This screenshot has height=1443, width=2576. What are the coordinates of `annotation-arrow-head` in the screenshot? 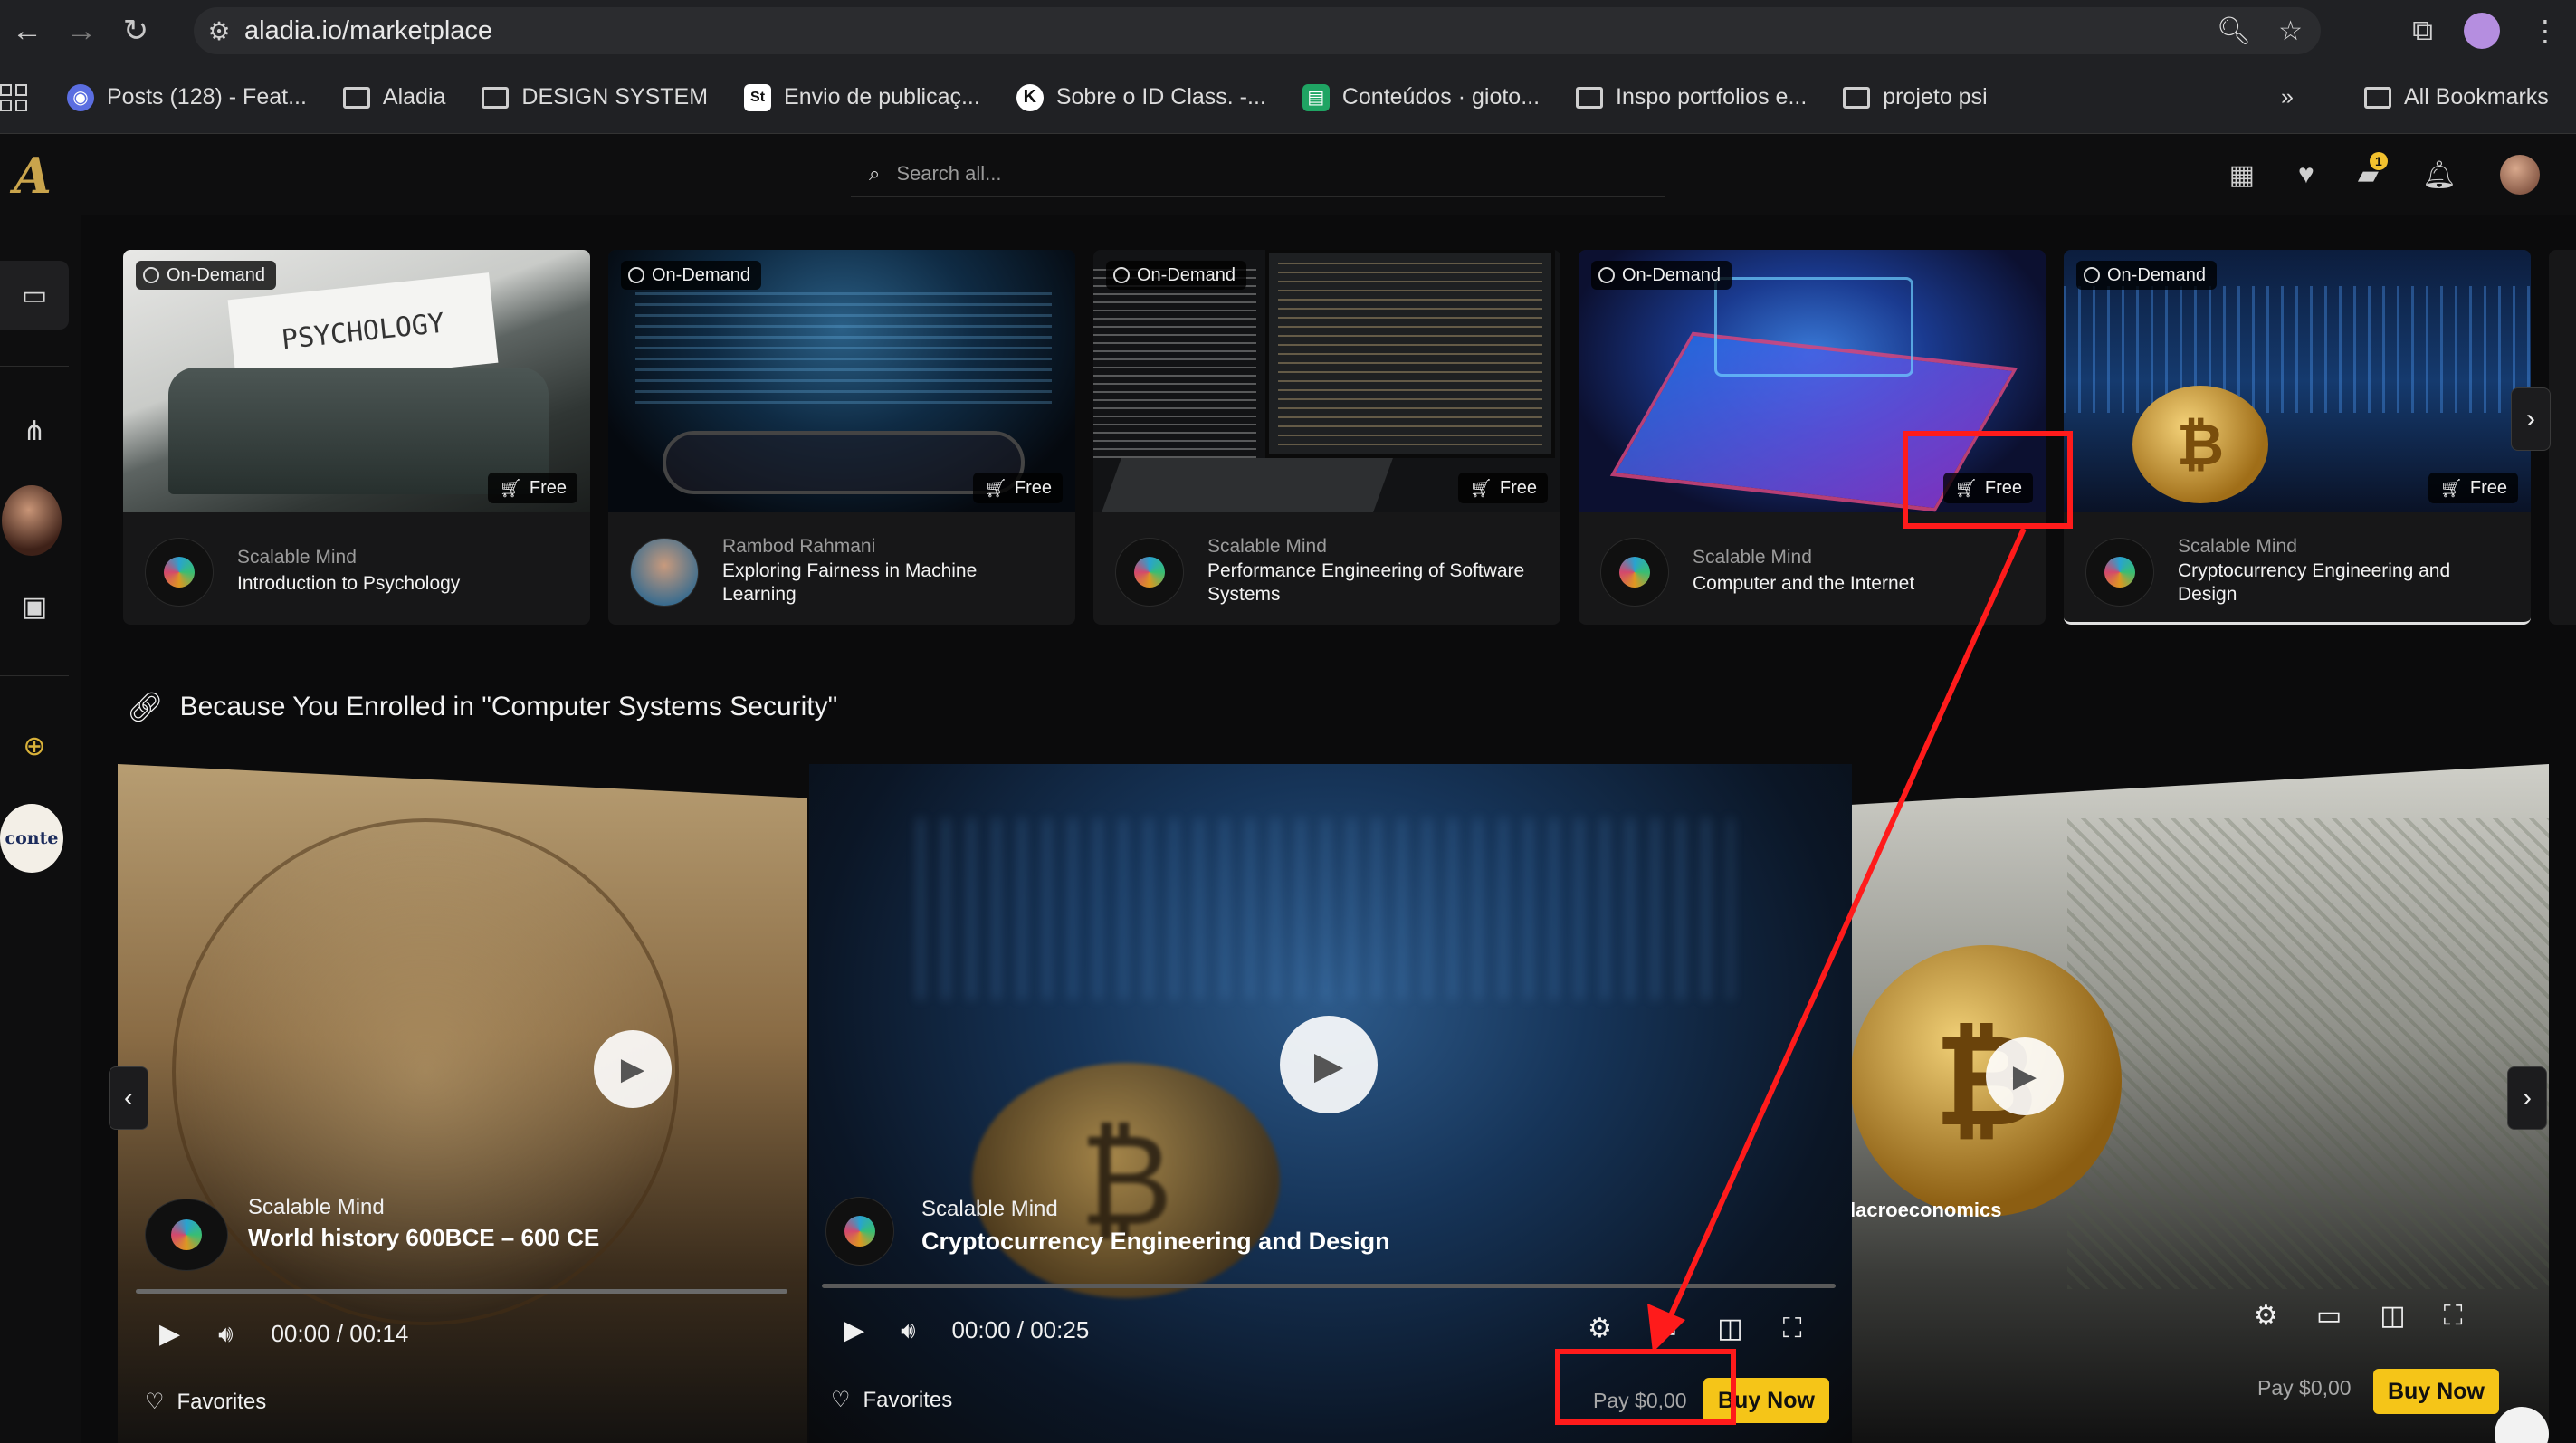 It's located at (1666, 1328).